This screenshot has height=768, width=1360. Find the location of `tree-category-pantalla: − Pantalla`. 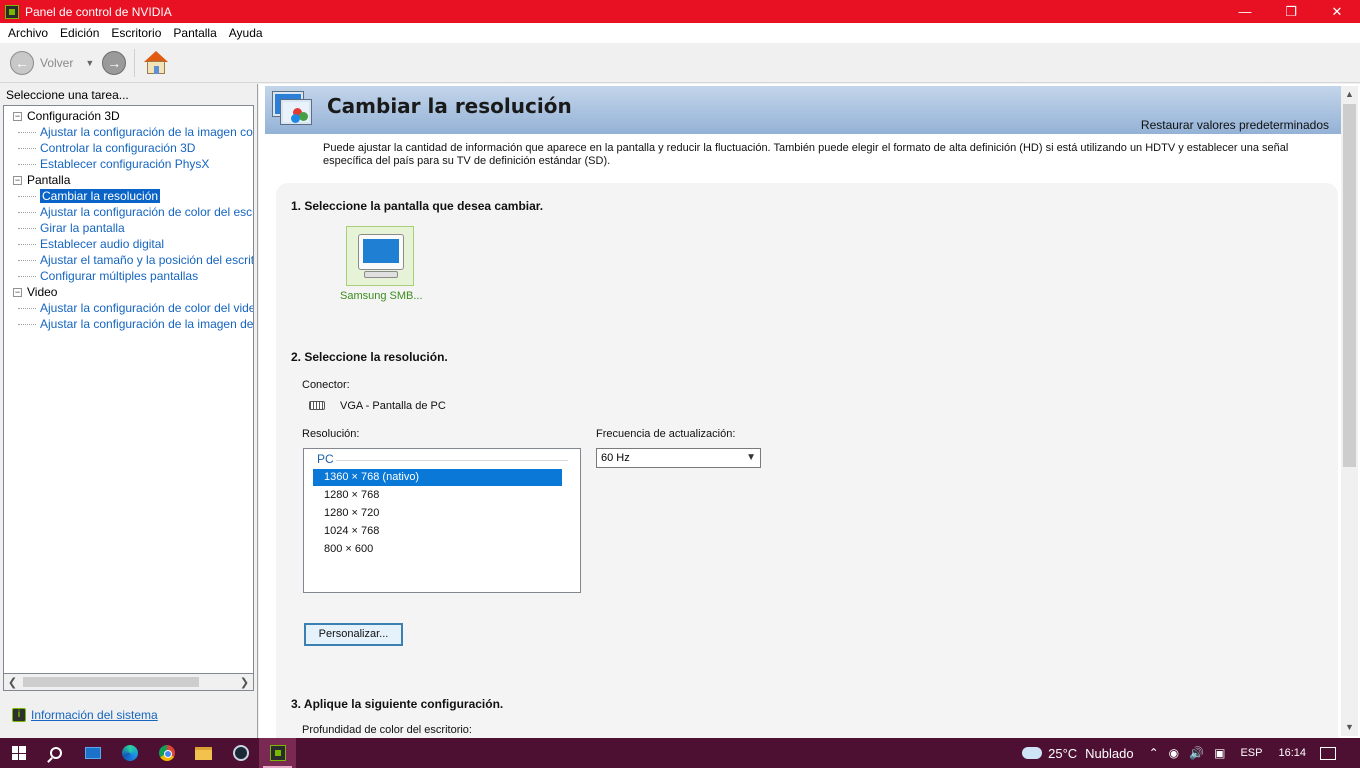

tree-category-pantalla: − Pantalla is located at coordinates (128, 180).